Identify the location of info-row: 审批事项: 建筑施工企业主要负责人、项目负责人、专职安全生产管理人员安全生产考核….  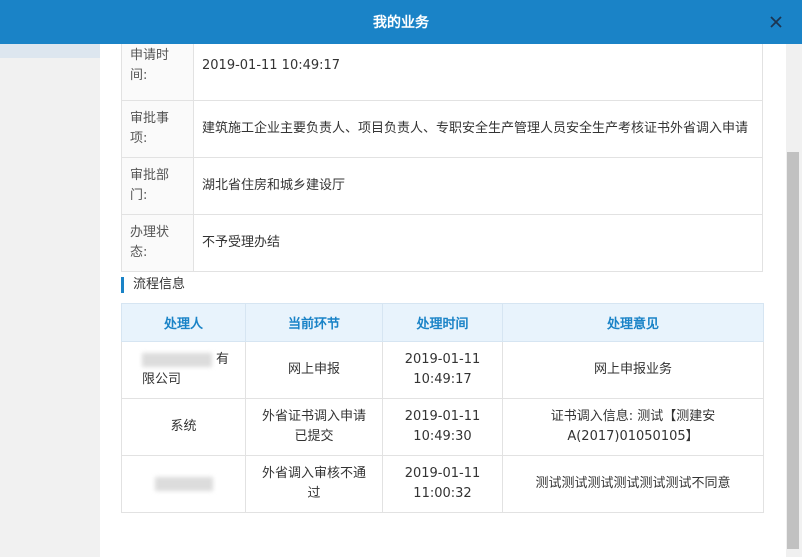
(442, 129).